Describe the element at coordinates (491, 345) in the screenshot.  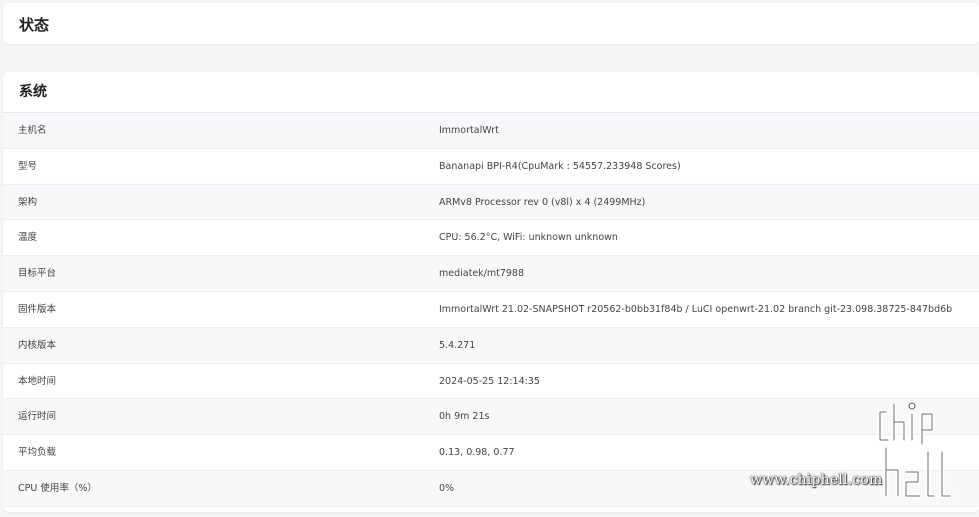
I see `table-row: 内核版本 5.4.271` at that location.